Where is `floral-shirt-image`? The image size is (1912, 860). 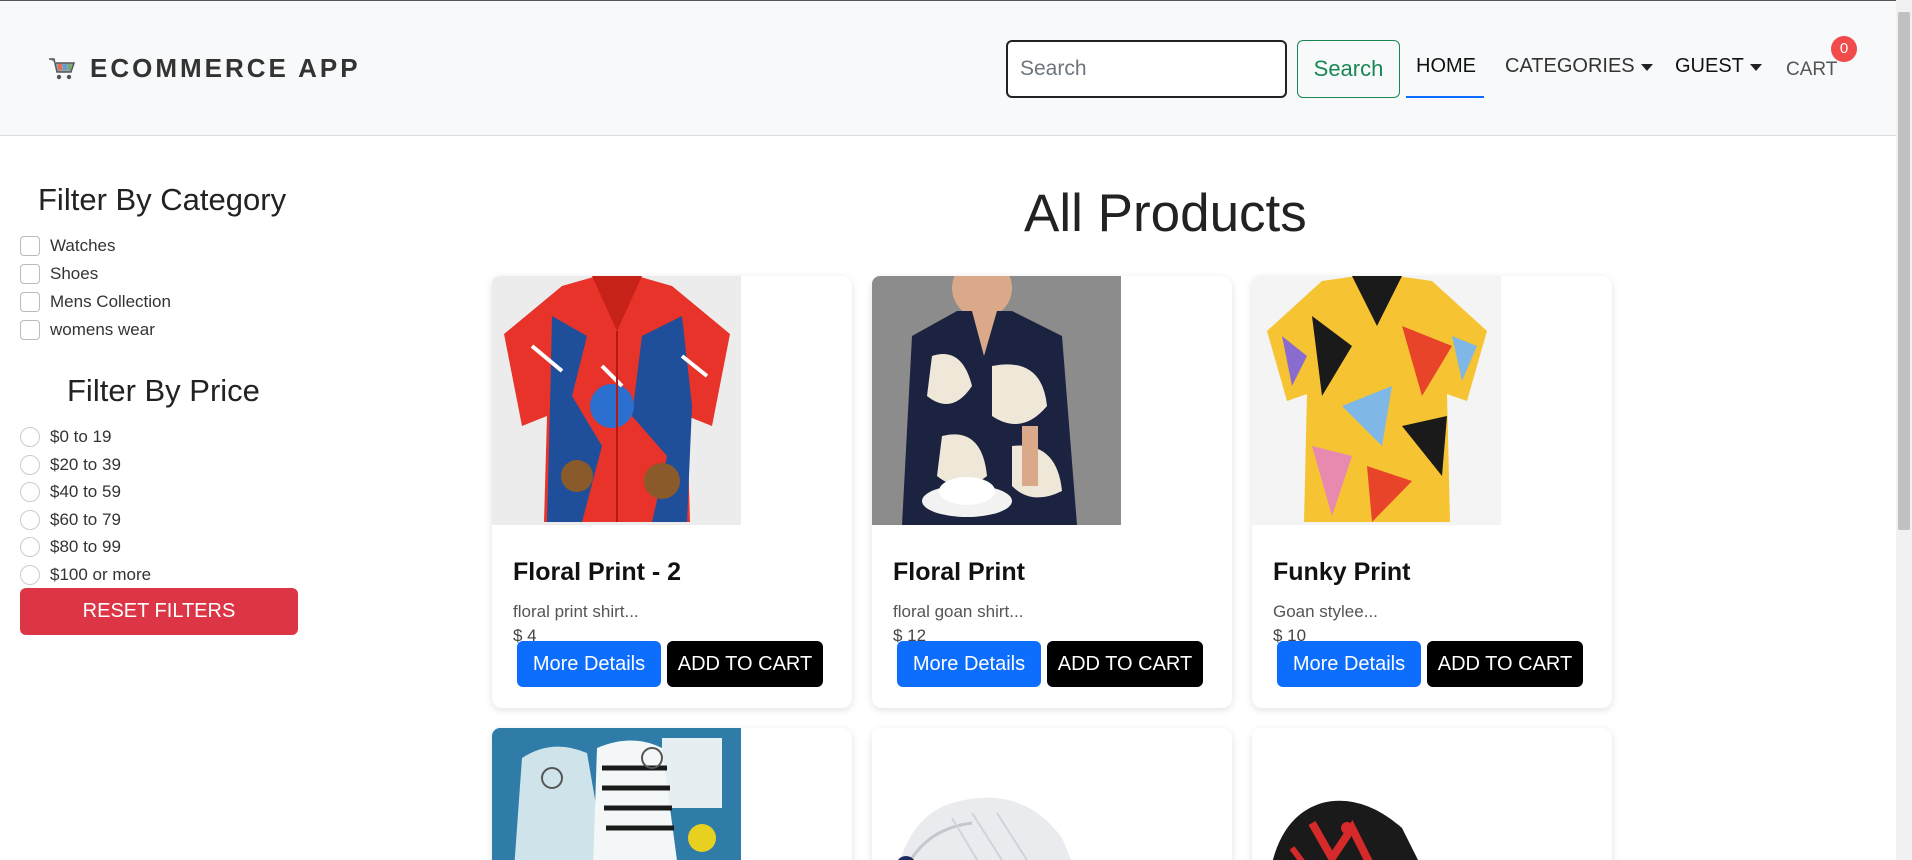
floral-shirt-image is located at coordinates (616, 400).